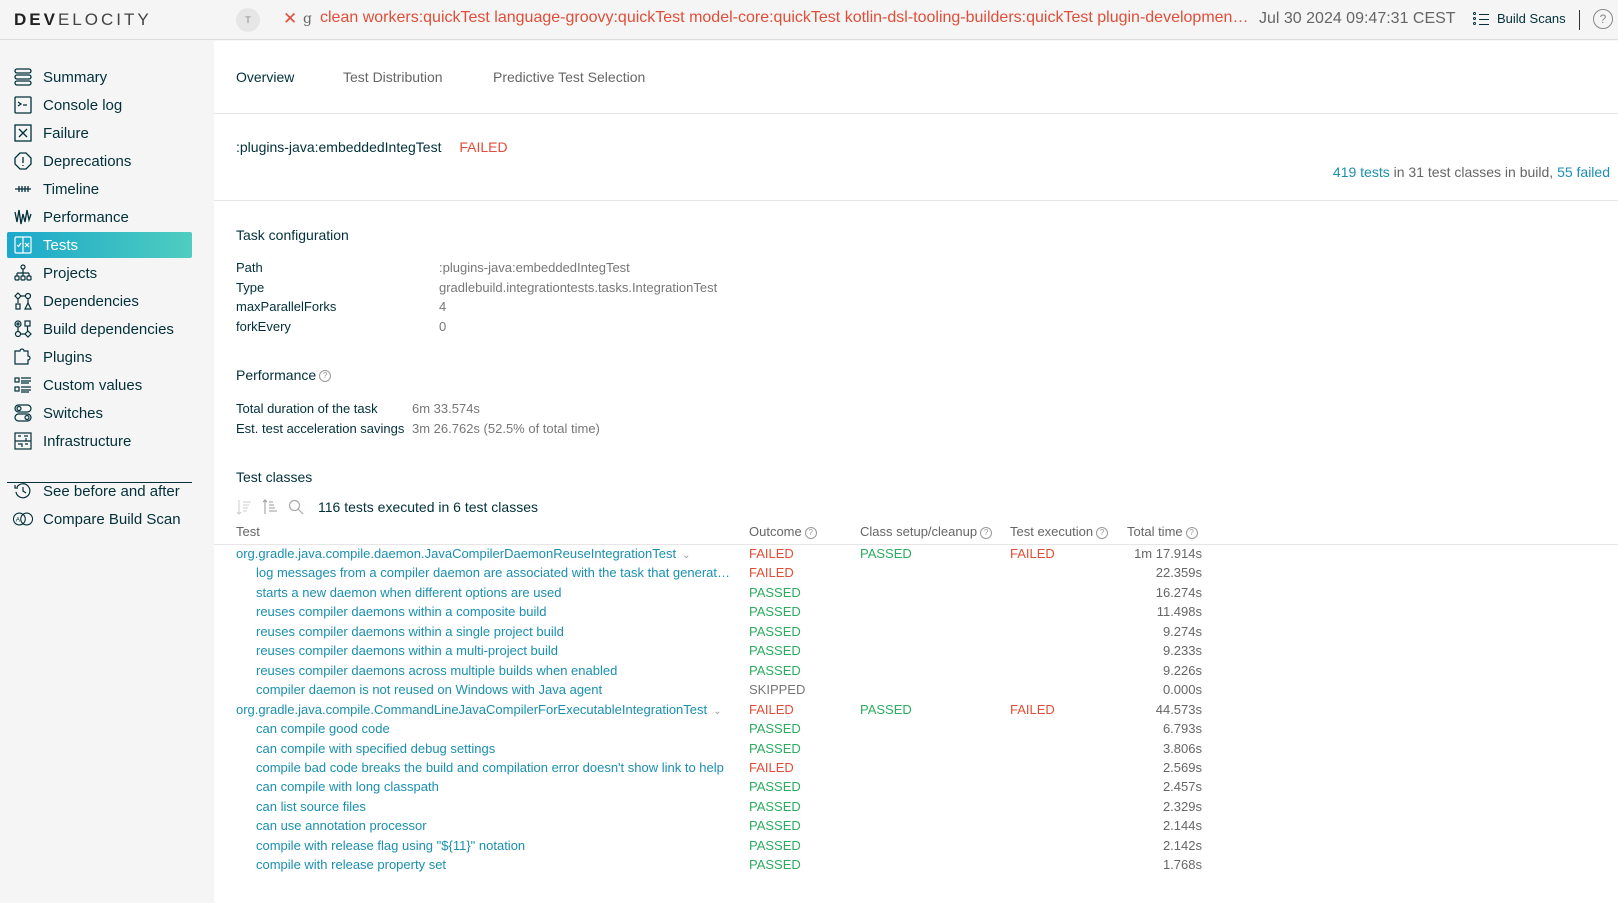 Image resolution: width=1618 pixels, height=903 pixels. I want to click on column-outcome: Outcome?, so click(783, 531).